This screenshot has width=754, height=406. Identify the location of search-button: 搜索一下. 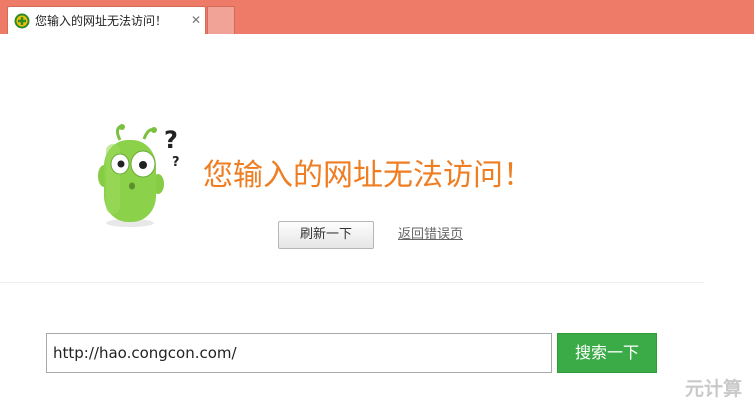
(607, 353).